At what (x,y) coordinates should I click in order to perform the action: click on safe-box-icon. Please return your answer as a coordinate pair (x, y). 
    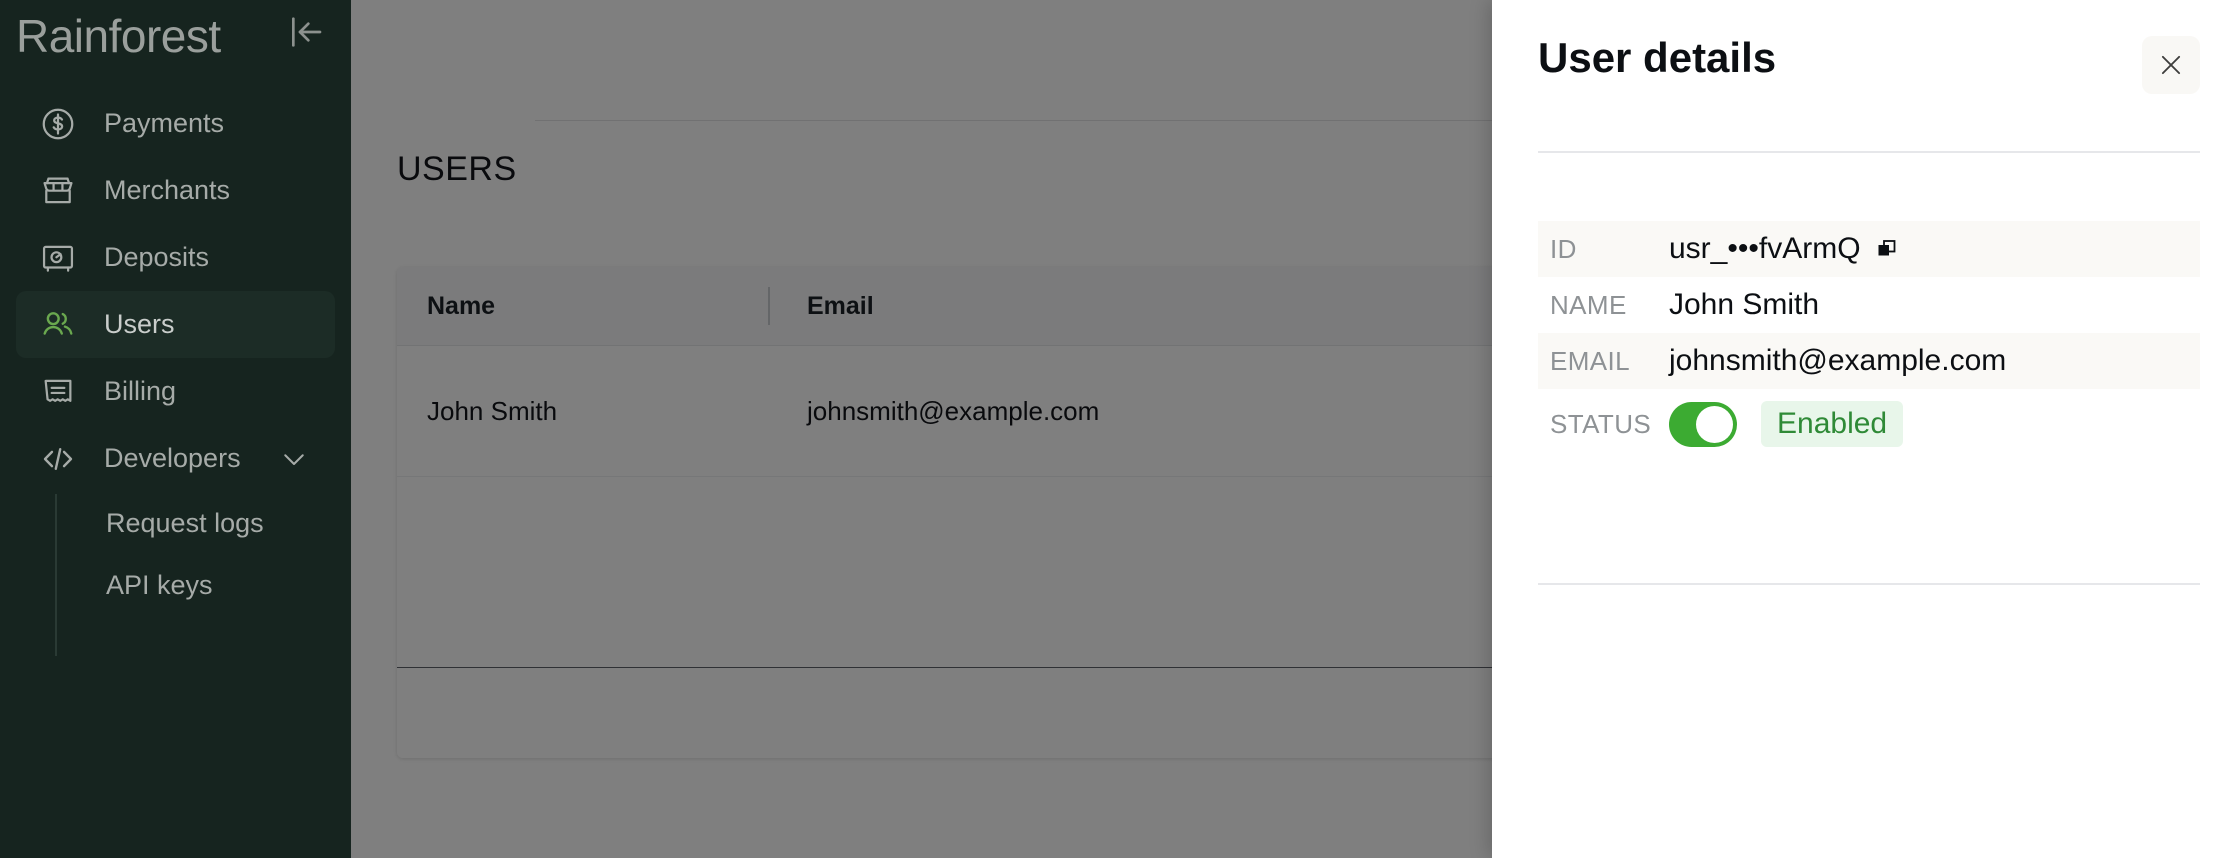
    Looking at the image, I should click on (58, 258).